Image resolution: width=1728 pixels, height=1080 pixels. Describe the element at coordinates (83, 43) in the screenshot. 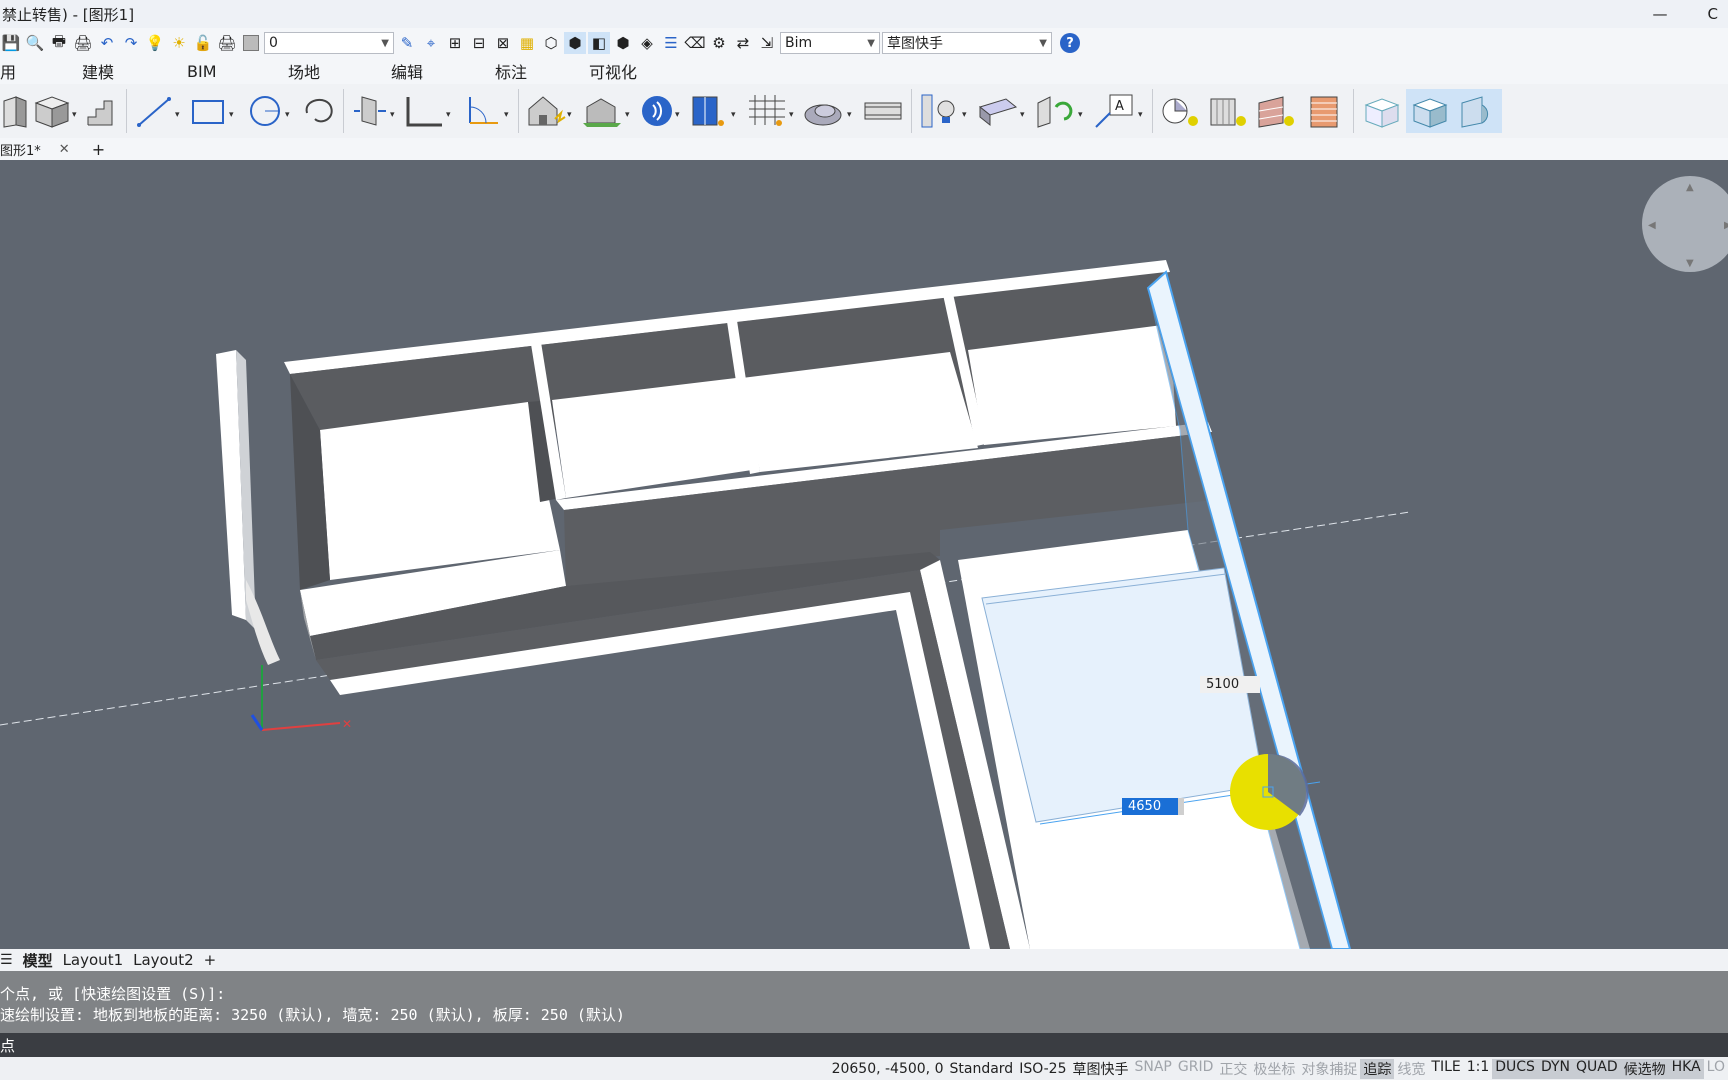

I see `print-icon: 🖨` at that location.